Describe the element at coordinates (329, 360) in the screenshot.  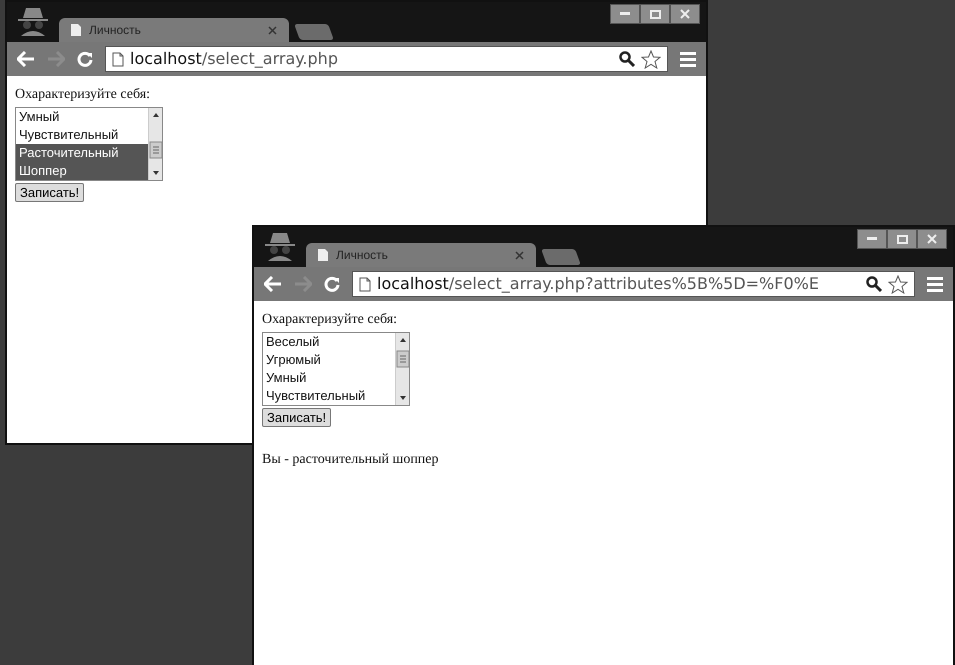
I see `list-option: Угрюмый` at that location.